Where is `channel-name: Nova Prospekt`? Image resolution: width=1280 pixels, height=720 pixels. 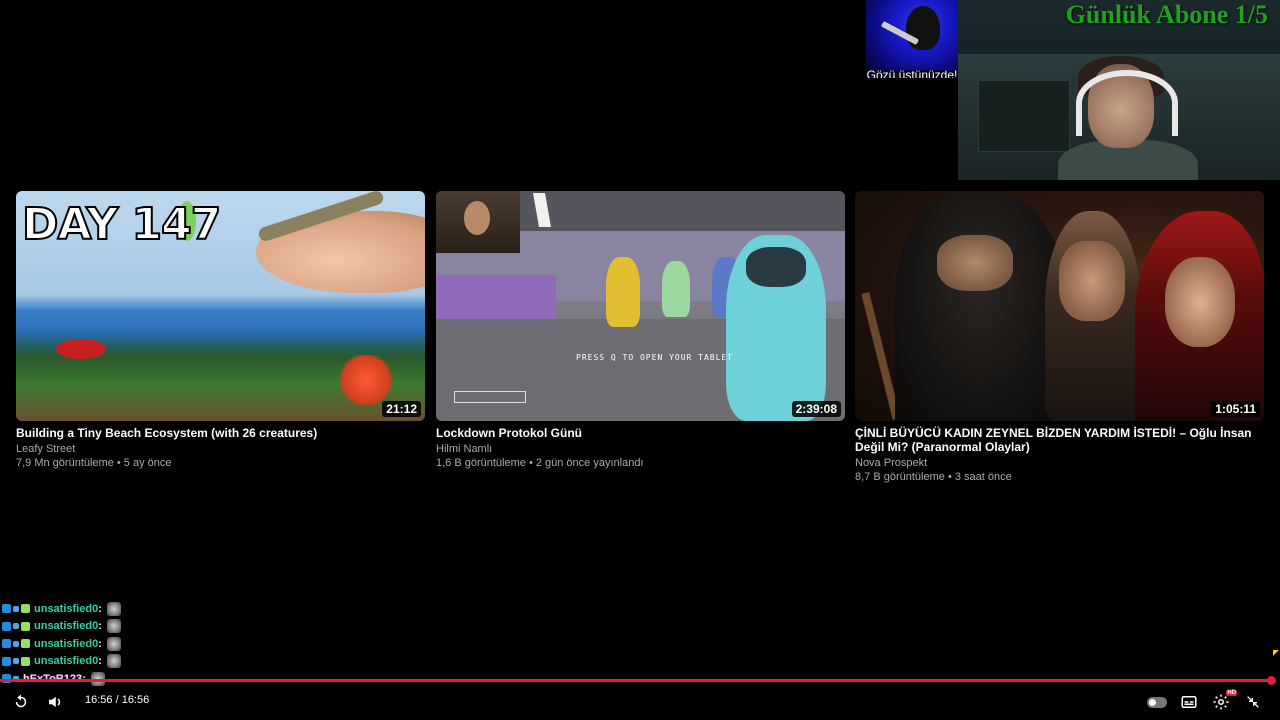
channel-name: Nova Prospekt is located at coordinates (1059, 463).